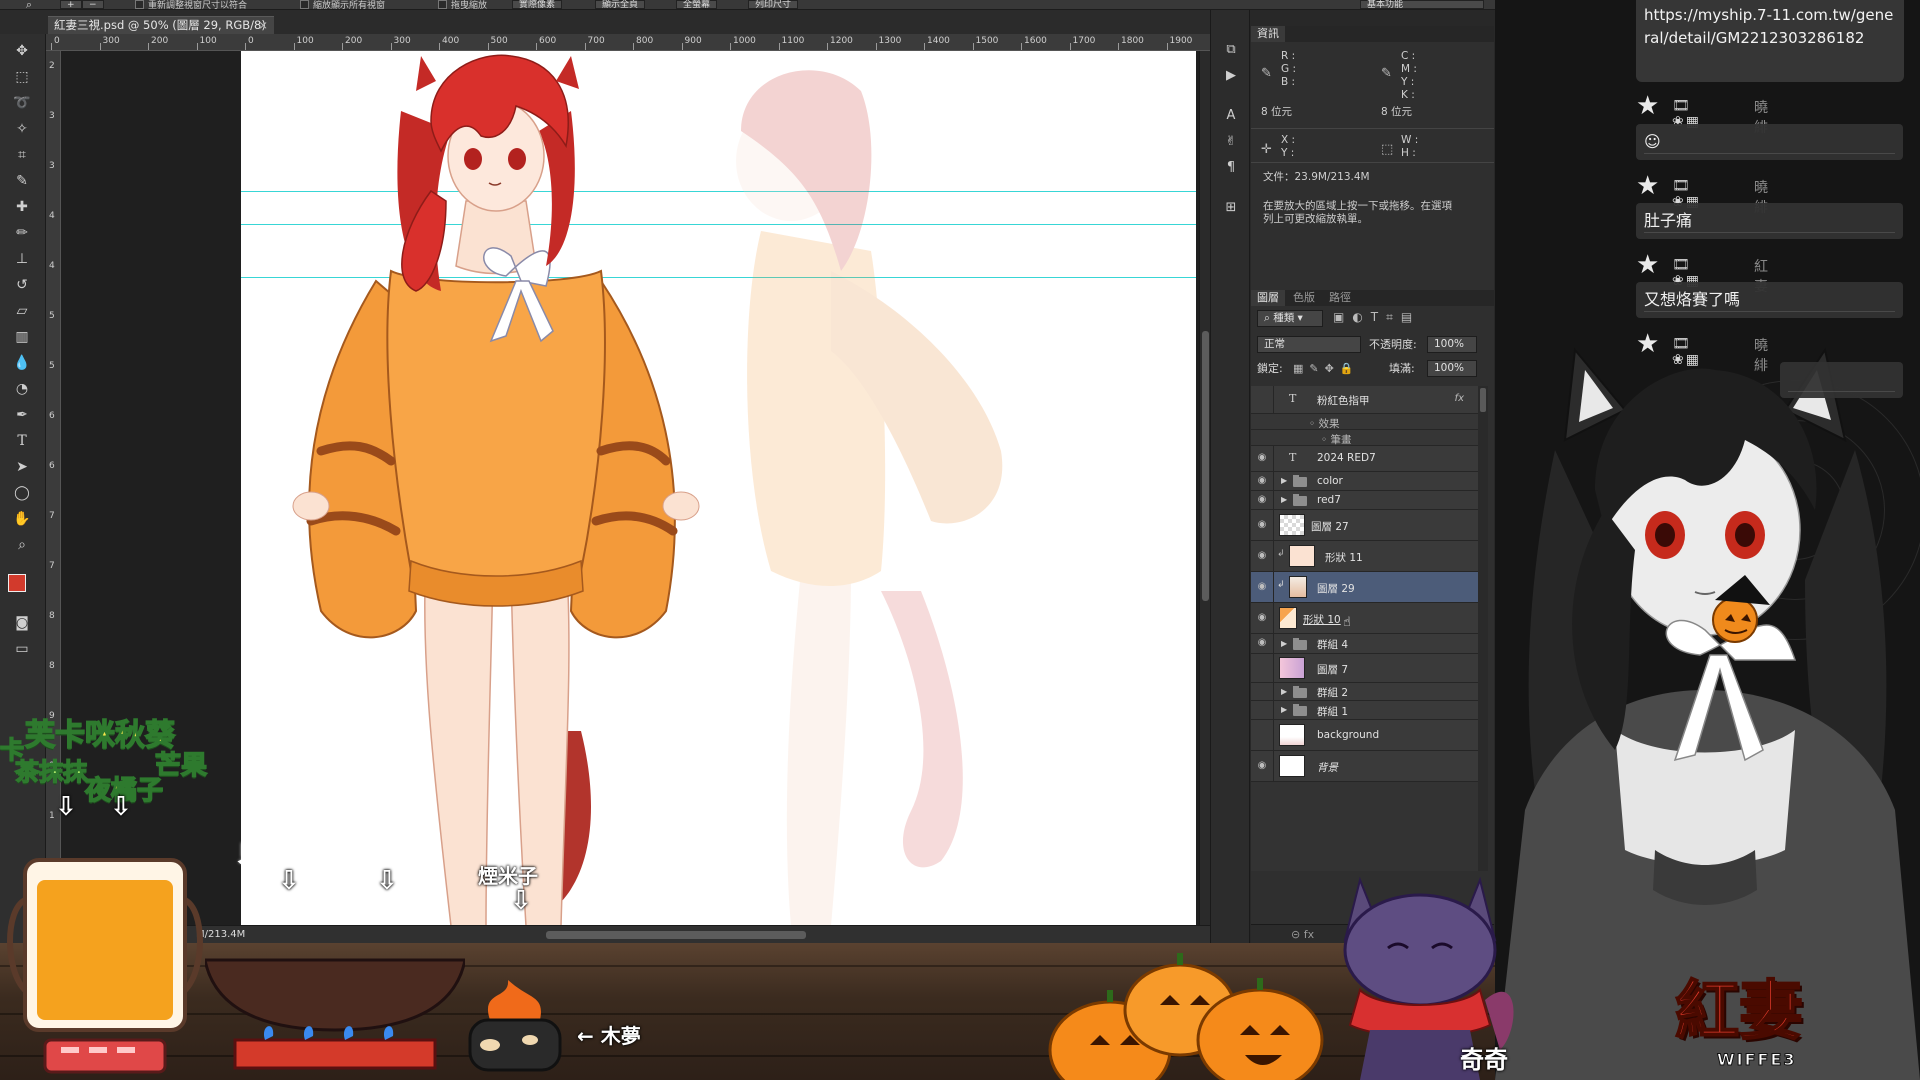 The width and height of the screenshot is (1920, 1080). I want to click on lock-icons: ▦✎✥🔒, so click(1326, 368).